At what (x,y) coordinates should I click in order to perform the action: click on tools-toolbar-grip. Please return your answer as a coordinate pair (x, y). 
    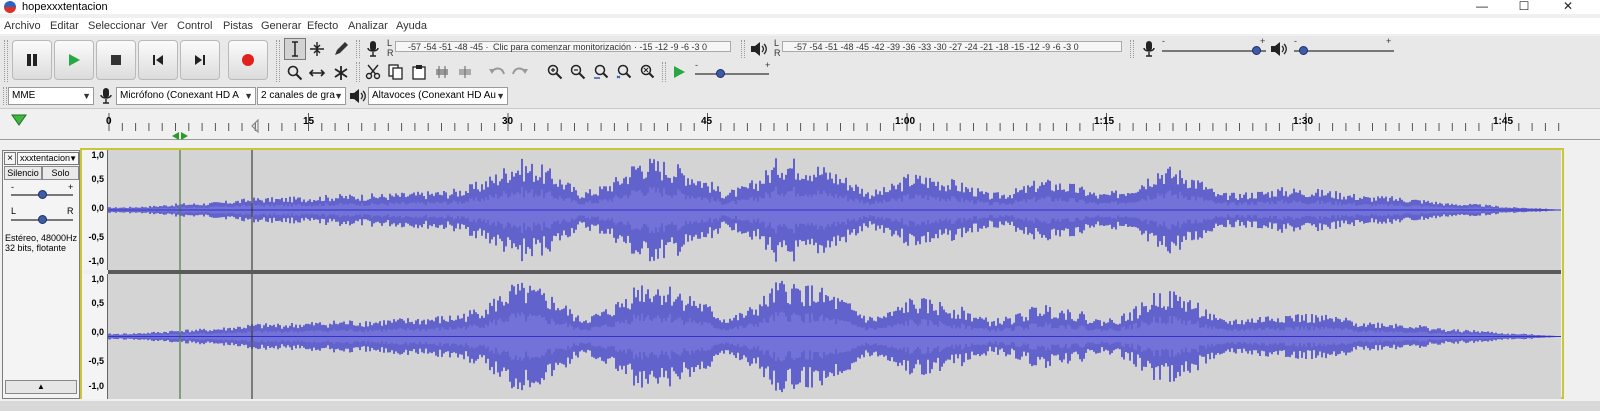
    Looking at the image, I should click on (278, 61).